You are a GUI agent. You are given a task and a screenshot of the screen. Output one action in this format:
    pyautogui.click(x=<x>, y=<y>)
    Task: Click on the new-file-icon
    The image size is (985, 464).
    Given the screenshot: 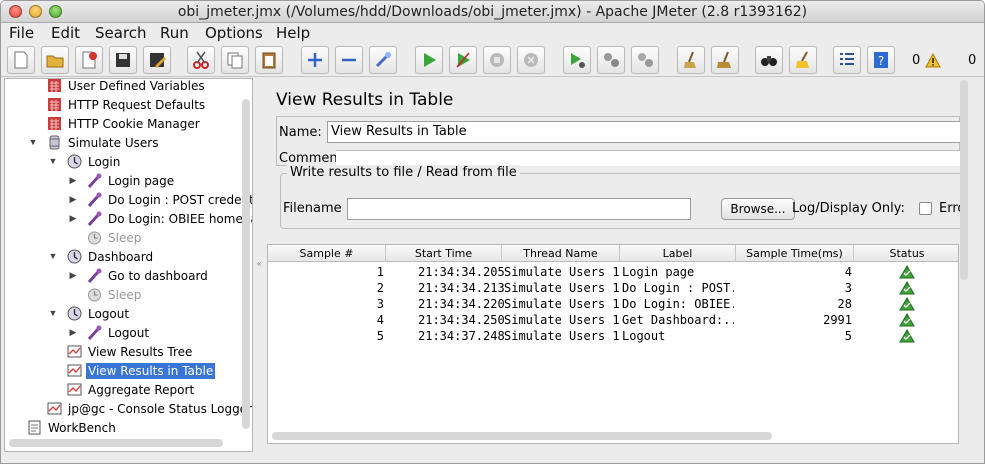 What is the action you would take?
    pyautogui.click(x=21, y=60)
    